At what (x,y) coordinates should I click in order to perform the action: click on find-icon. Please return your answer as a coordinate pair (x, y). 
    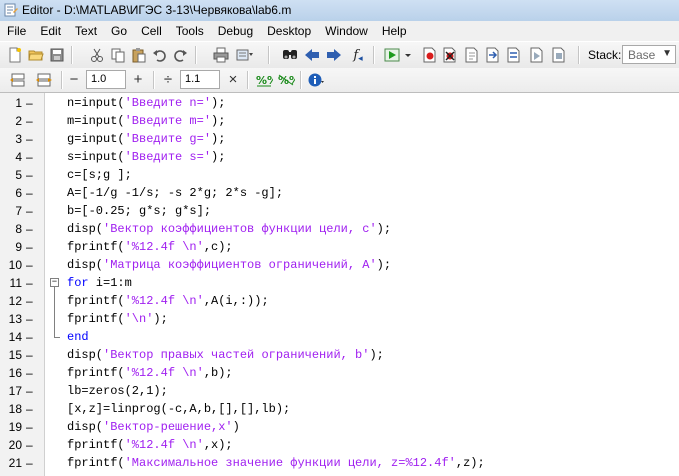
    Looking at the image, I should click on (290, 55).